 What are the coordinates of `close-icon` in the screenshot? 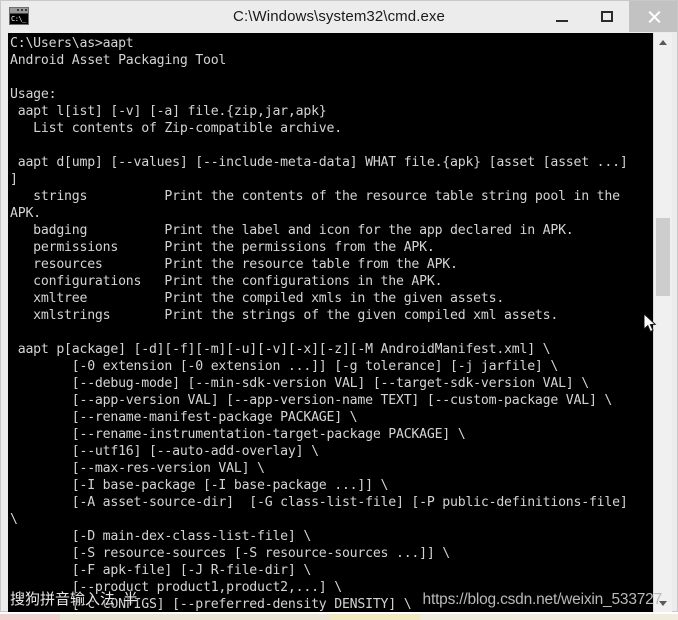 It's located at (653, 16).